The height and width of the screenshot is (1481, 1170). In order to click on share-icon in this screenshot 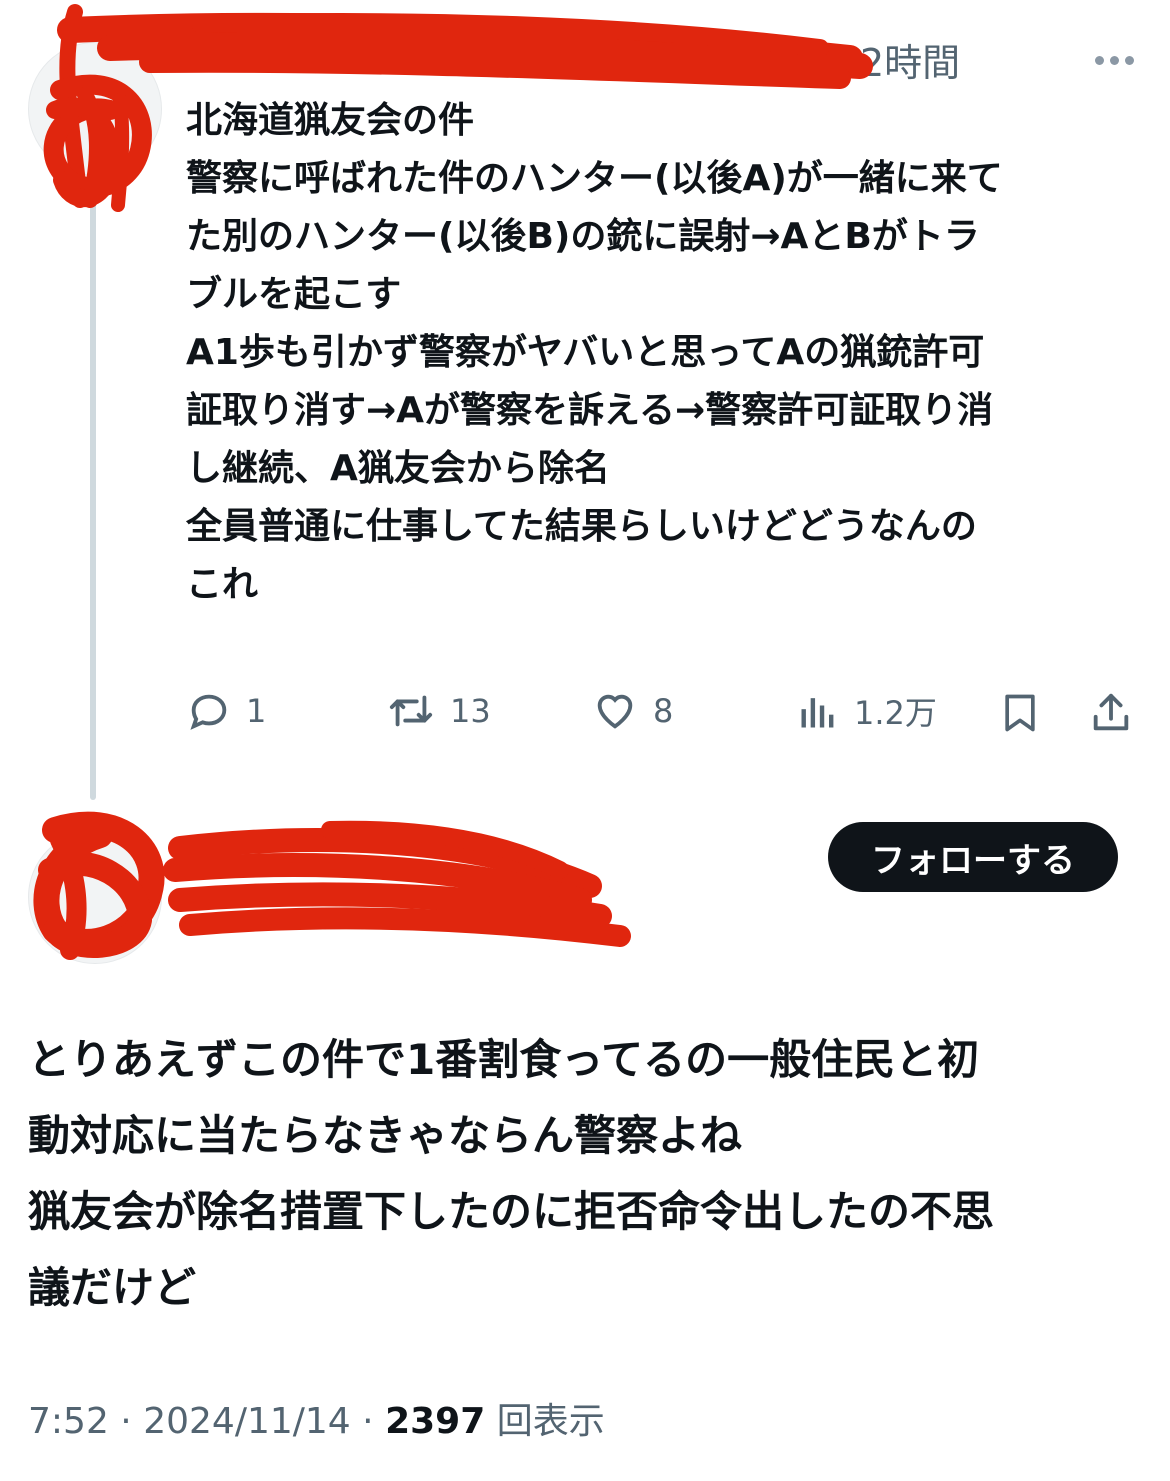, I will do `click(1111, 712)`.